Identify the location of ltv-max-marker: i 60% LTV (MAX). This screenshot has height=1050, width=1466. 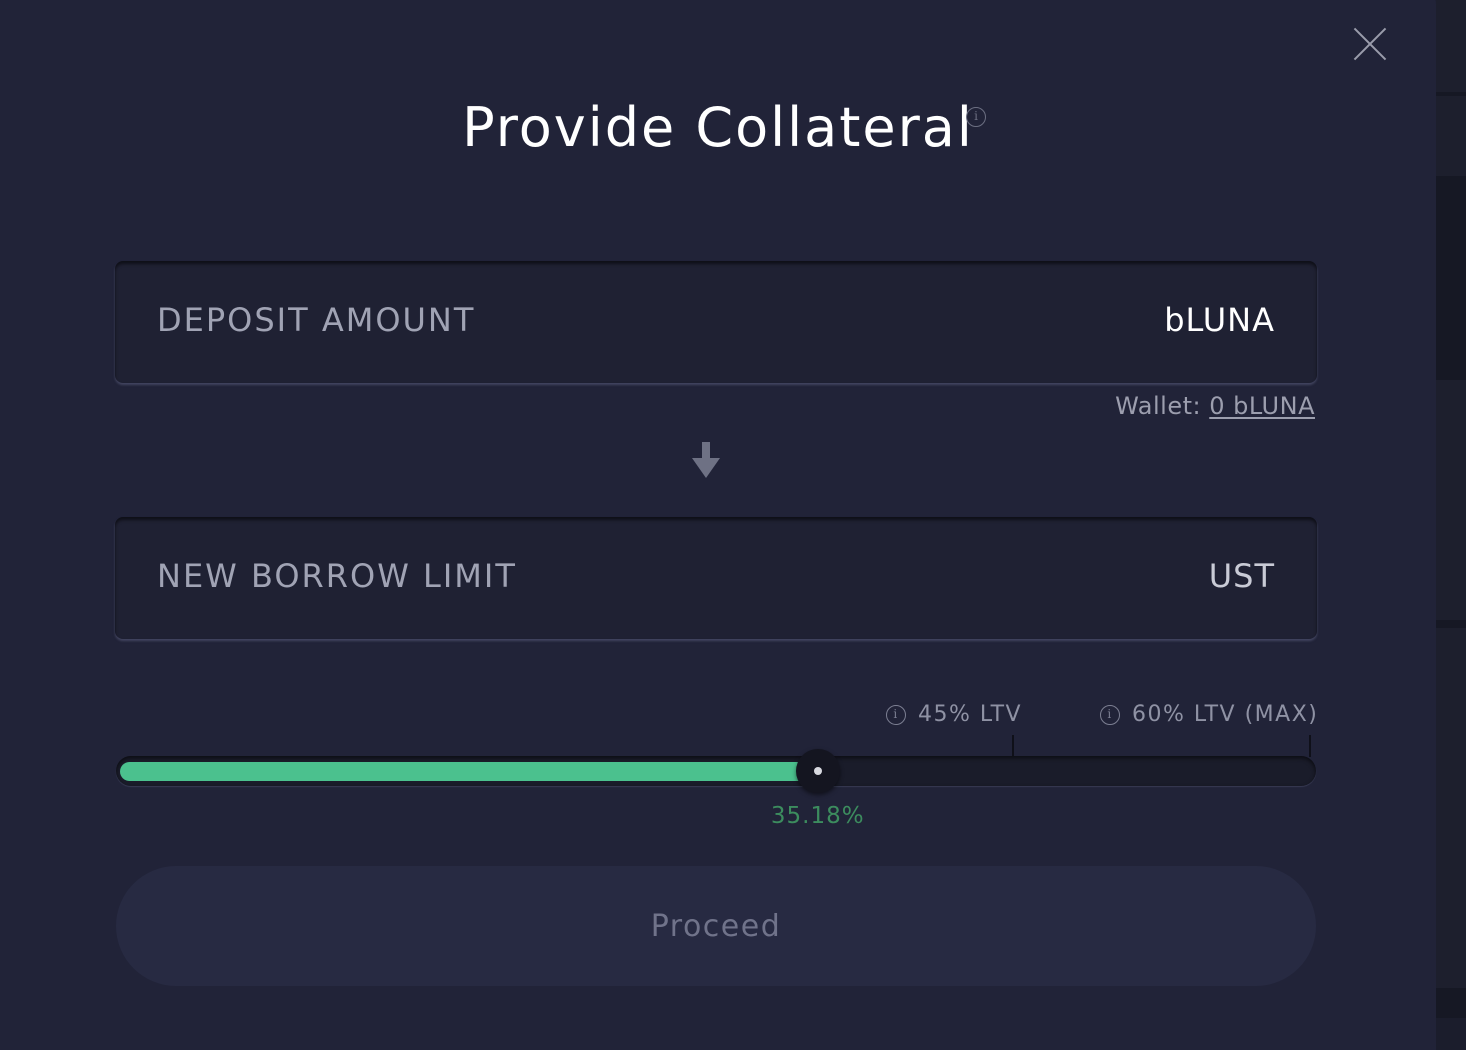
(1209, 714).